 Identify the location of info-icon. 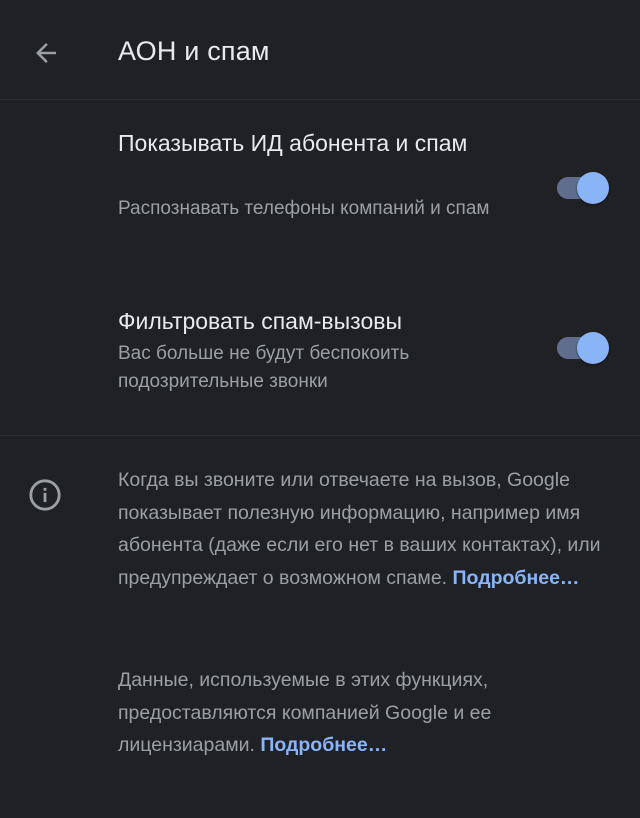
(45, 495).